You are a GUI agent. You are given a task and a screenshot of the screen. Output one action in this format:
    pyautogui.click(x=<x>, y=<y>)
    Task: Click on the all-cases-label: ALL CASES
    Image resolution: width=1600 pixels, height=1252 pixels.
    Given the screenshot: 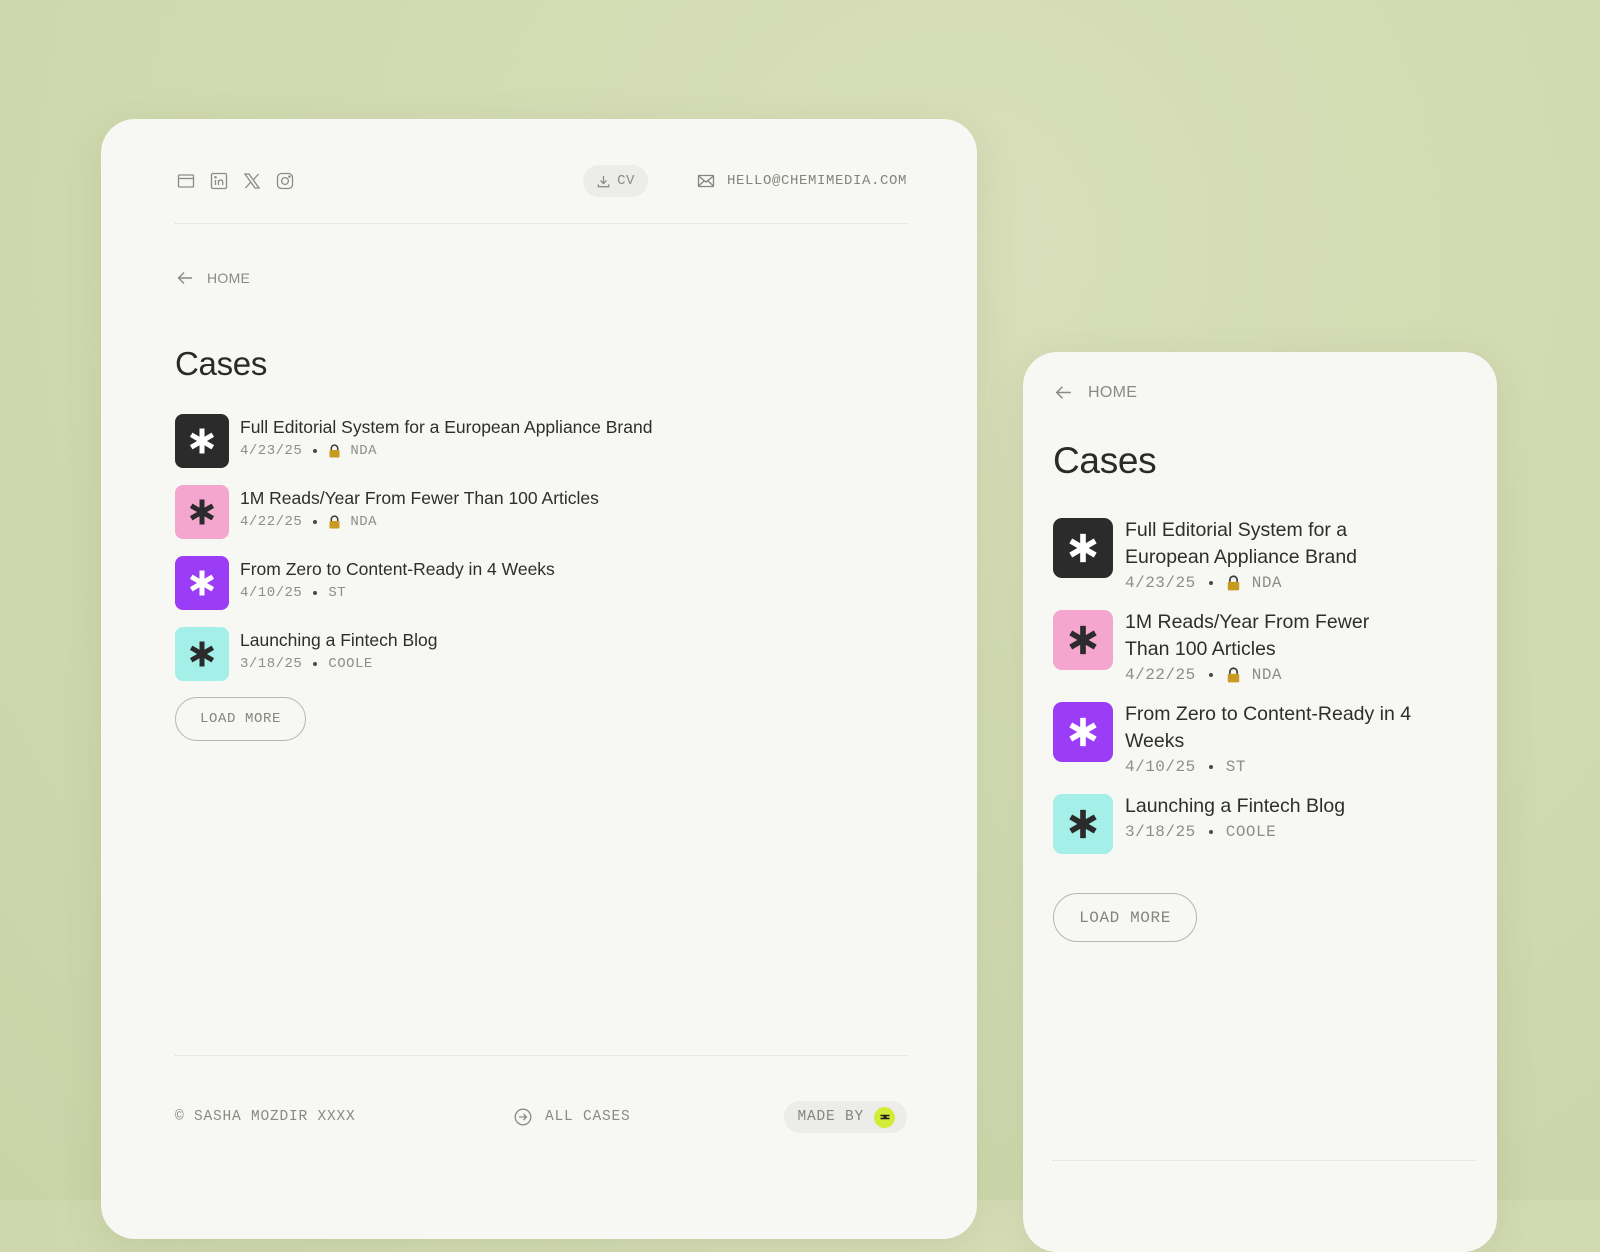 What is the action you would take?
    pyautogui.click(x=588, y=1117)
    